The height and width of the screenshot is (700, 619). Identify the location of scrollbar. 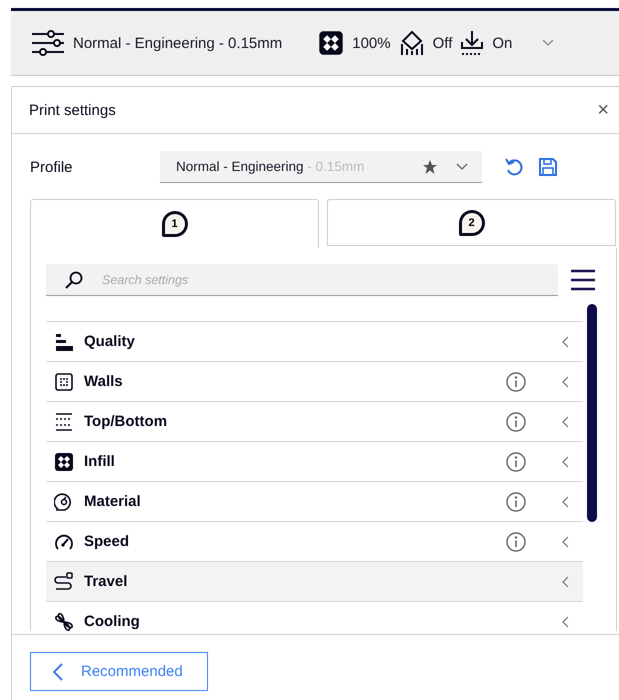
(592, 413).